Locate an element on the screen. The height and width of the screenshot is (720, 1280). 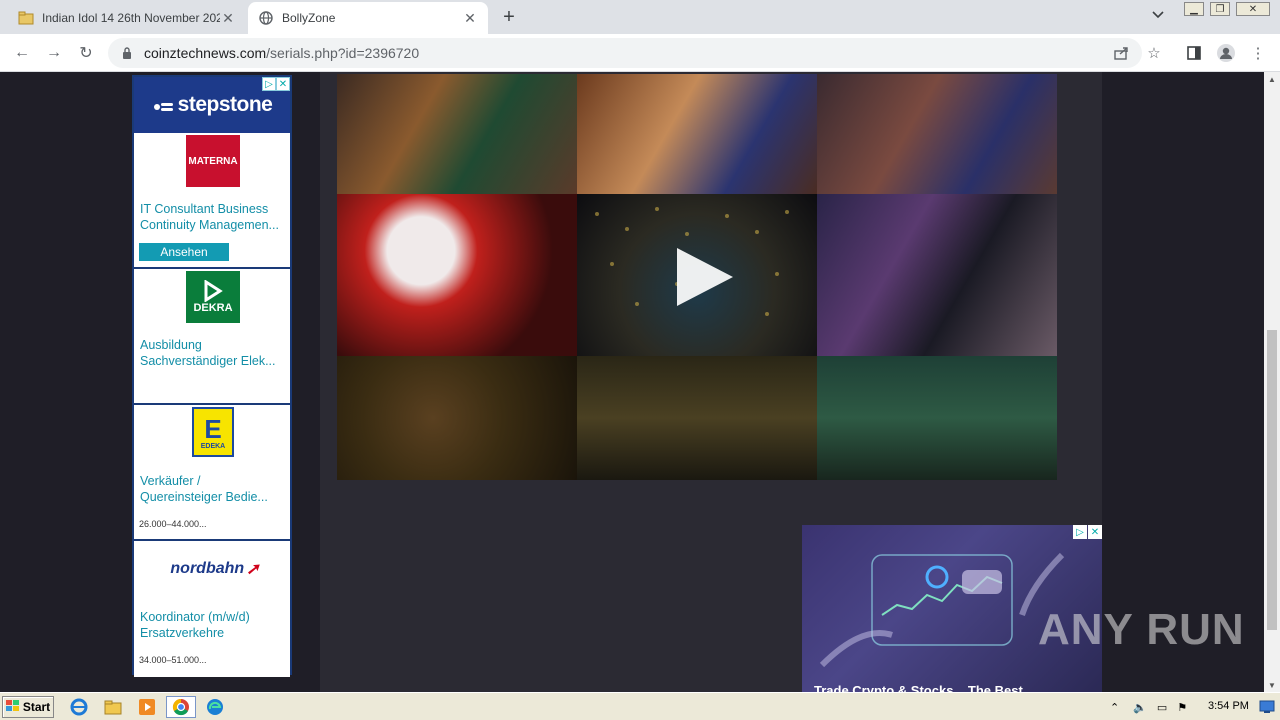
close-window-button: ✕ is located at coordinates (1253, 9).